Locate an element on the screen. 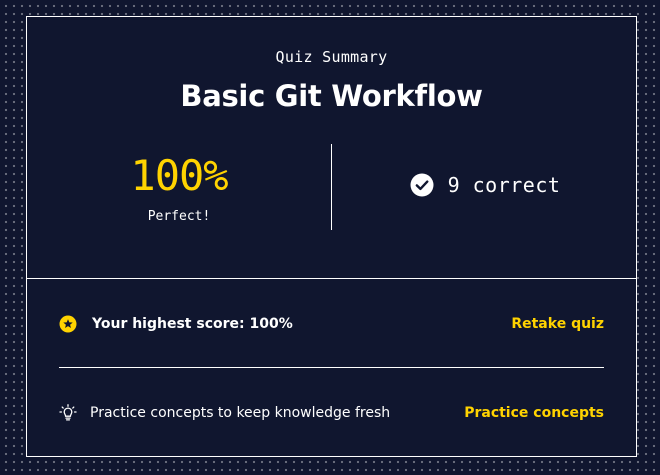  section-divider is located at coordinates (331, 367).